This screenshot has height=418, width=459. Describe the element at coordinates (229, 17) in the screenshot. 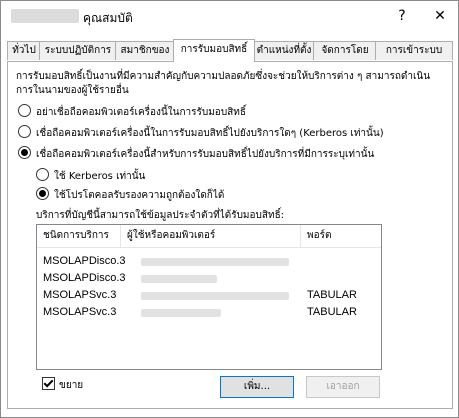

I see `title-bar: คุณสมบัติ ? ✕` at that location.